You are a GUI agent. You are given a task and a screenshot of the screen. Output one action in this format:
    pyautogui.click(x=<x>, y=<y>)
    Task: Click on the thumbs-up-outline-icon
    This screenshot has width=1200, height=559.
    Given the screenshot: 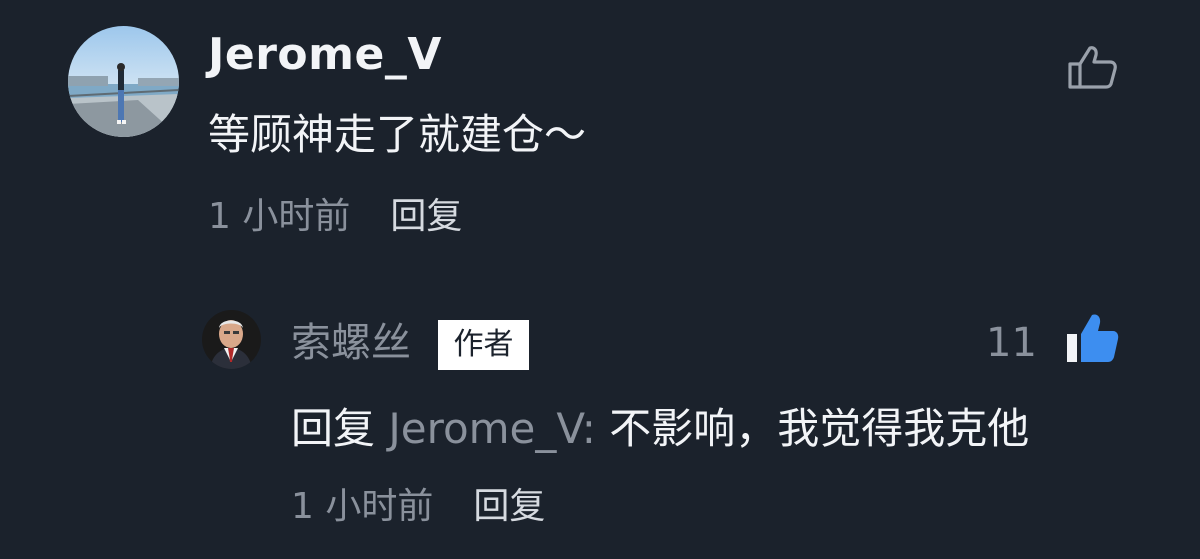 What is the action you would take?
    pyautogui.click(x=1092, y=67)
    